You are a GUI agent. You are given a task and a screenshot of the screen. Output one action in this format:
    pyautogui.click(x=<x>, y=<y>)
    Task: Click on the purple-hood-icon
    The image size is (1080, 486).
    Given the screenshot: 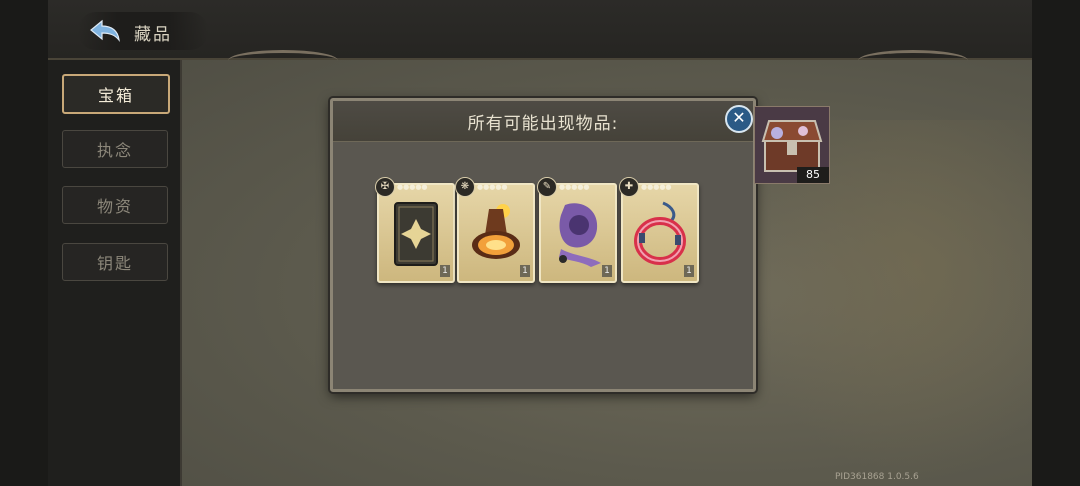 What is the action you would take?
    pyautogui.click(x=580, y=235)
    